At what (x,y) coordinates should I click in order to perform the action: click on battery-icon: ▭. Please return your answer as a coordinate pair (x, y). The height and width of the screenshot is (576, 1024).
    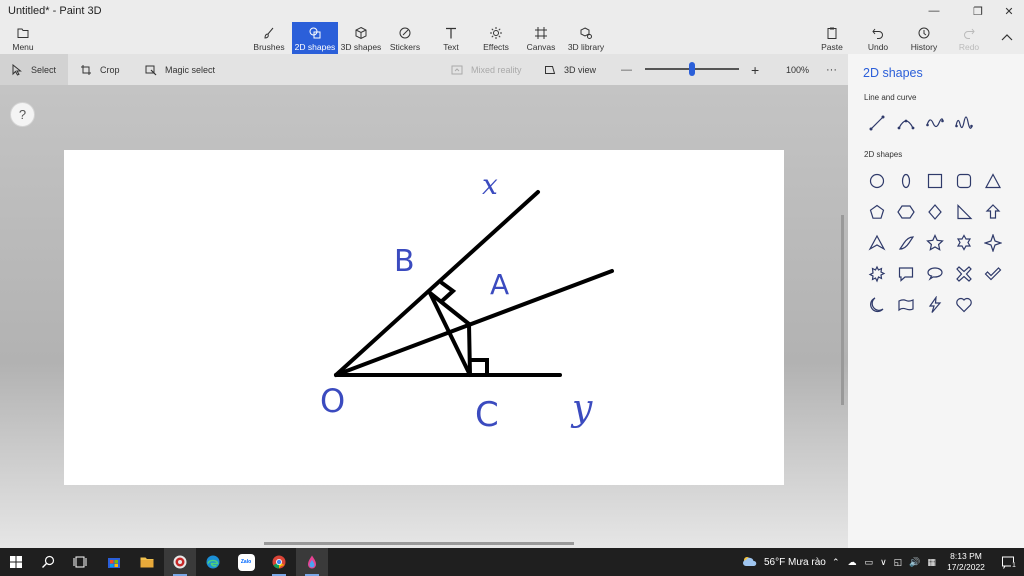
    Looking at the image, I should click on (869, 562).